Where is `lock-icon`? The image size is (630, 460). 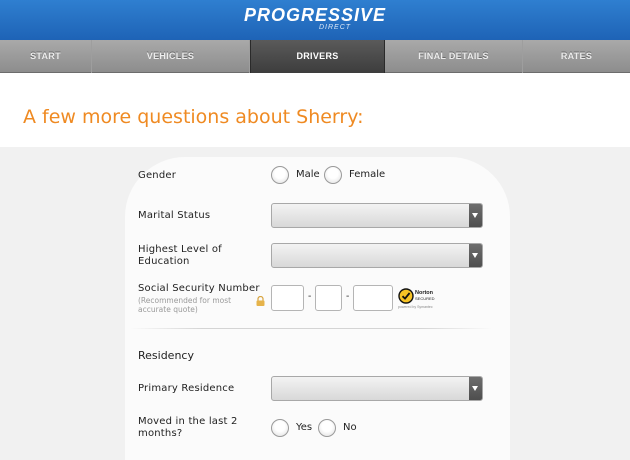
lock-icon is located at coordinates (260, 301).